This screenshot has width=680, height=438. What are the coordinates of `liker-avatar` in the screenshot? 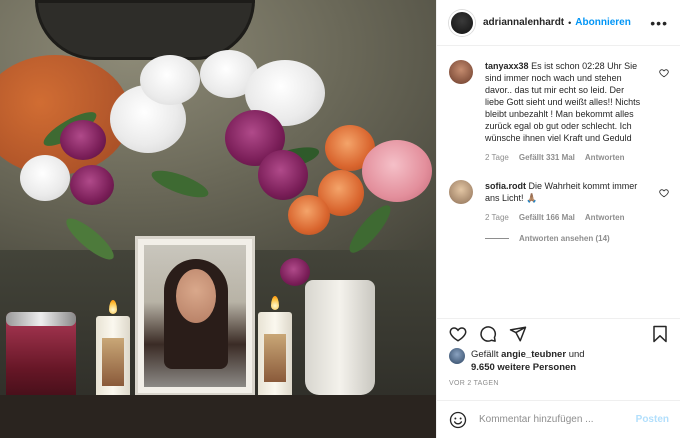 It's located at (457, 356).